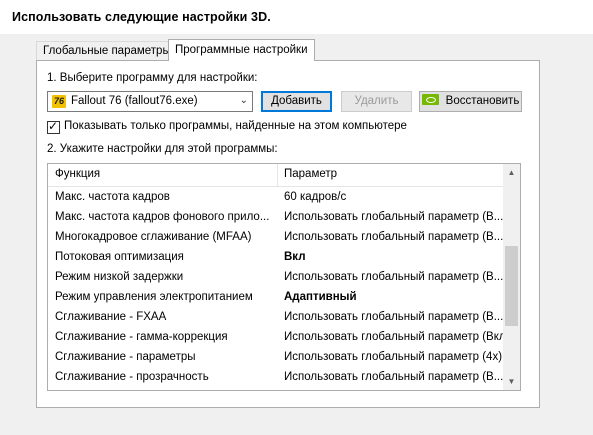 The width and height of the screenshot is (593, 435). I want to click on scrollbar-thumb, so click(511, 286).